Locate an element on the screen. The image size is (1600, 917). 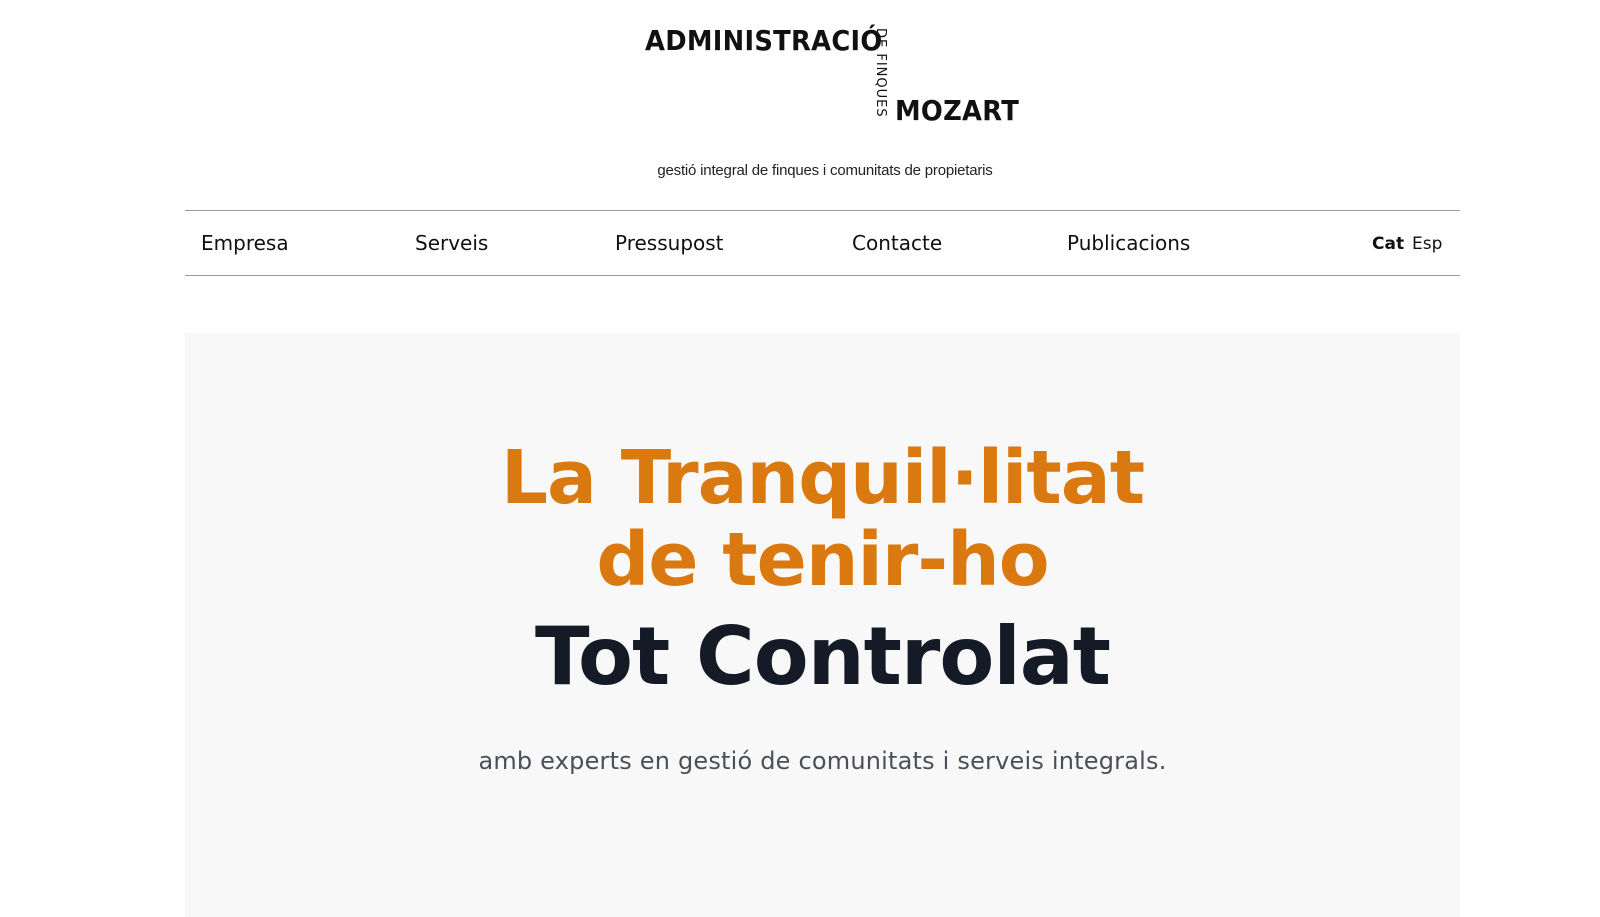
hero-title-line-1: La Tranquil·litat is located at coordinates (822, 478).